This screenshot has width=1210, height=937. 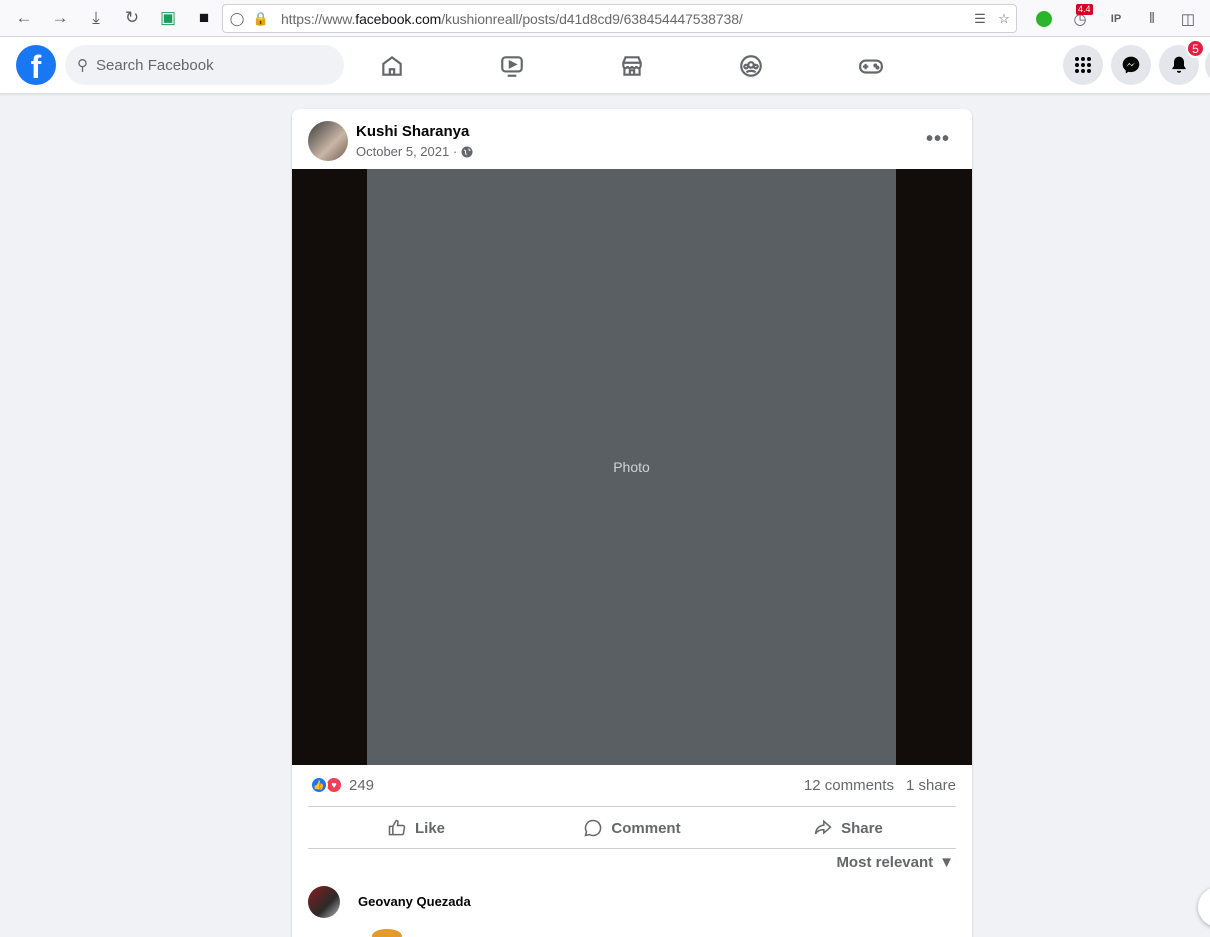 I want to click on facebook-logo: f, so click(x=36, y=65).